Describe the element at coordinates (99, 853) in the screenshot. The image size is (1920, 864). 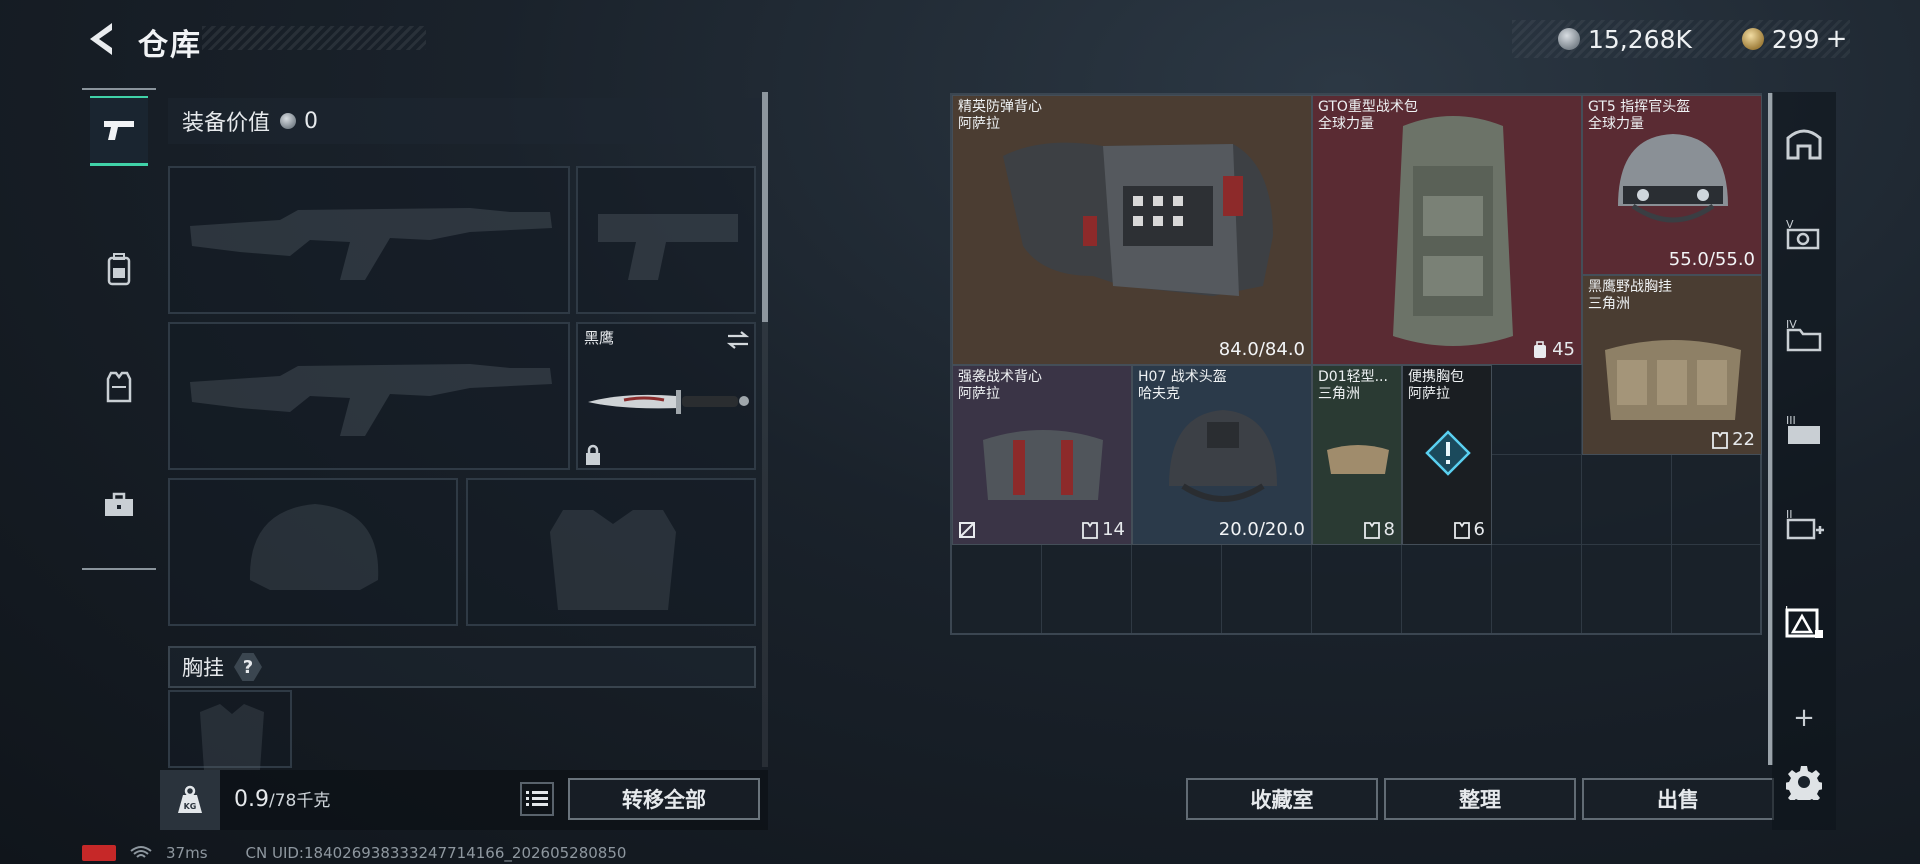
I see `battery-icon` at that location.